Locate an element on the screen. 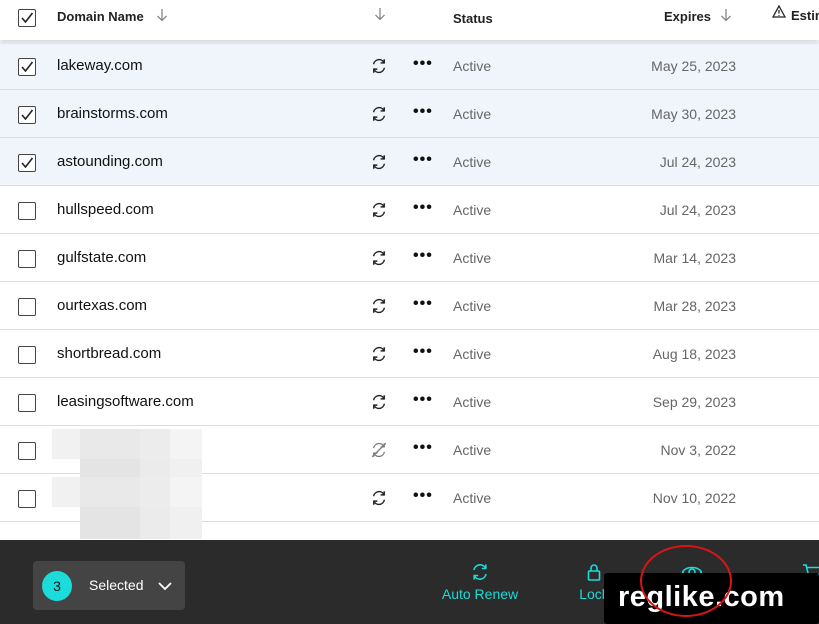 The width and height of the screenshot is (819, 624). domain-row: gulfstate.com ••• Active Mar 14, 2023 is located at coordinates (409, 258).